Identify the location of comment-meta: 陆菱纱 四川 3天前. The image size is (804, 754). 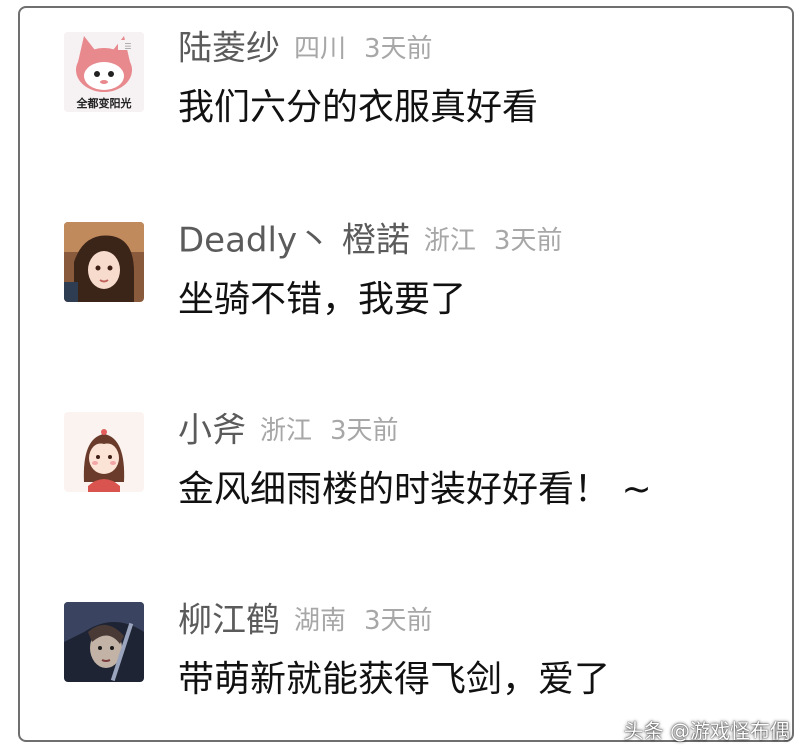
(305, 48).